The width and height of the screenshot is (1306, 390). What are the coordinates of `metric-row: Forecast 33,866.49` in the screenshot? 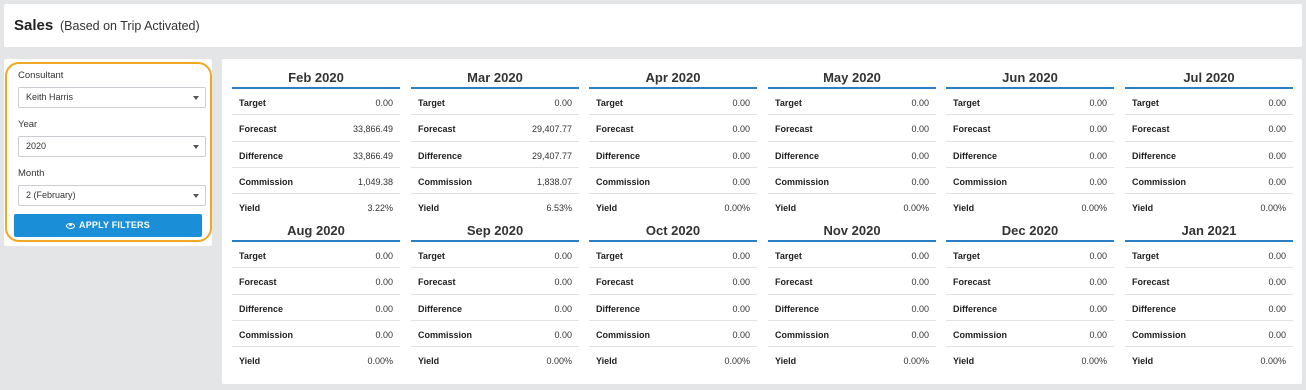 It's located at (316, 128).